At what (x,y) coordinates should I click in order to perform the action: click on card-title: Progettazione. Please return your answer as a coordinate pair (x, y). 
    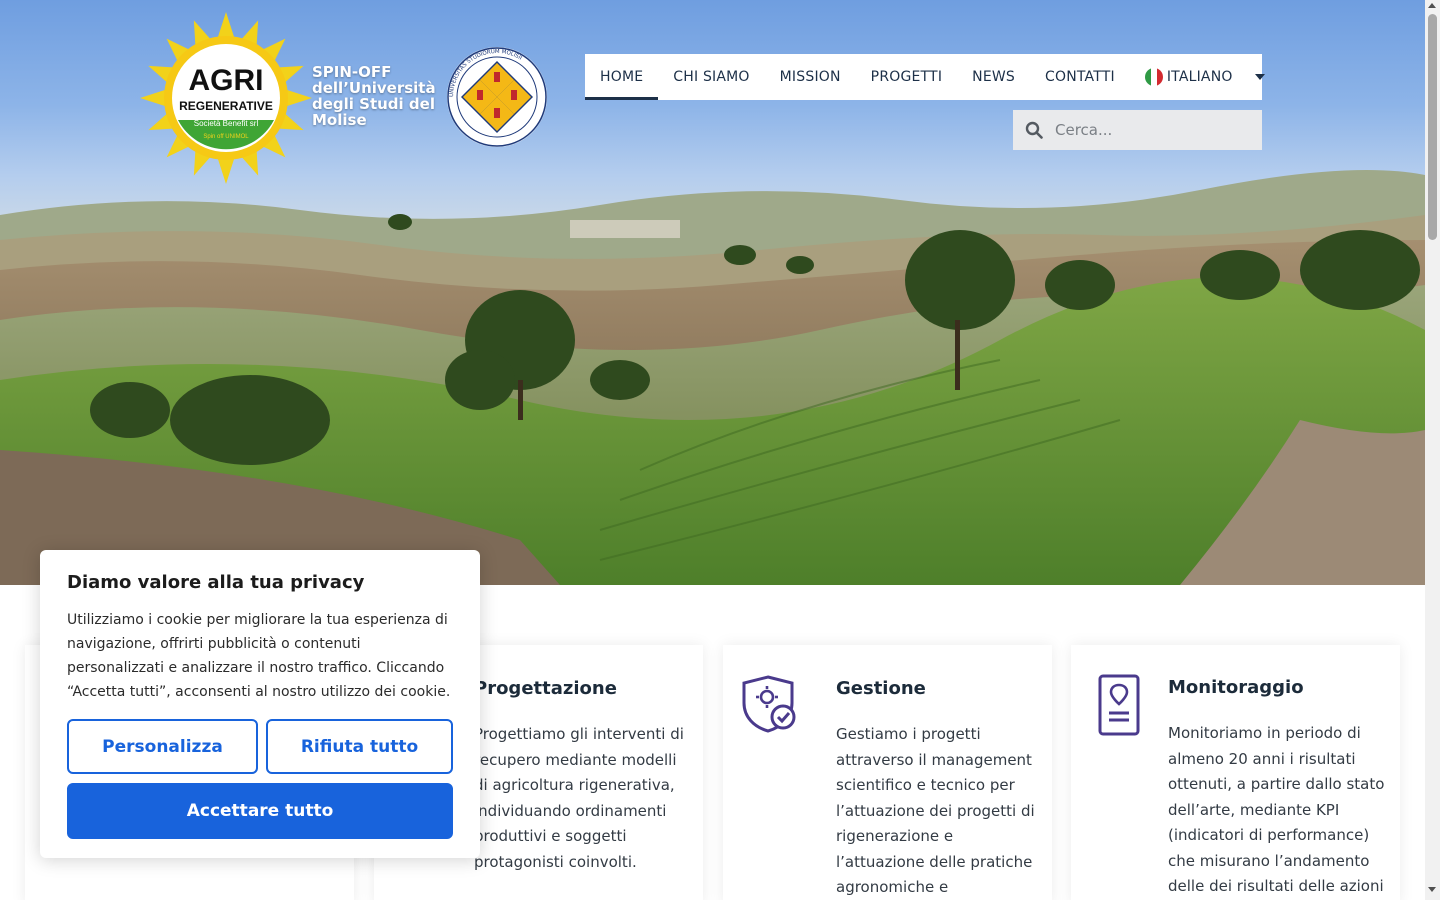
    Looking at the image, I should click on (545, 688).